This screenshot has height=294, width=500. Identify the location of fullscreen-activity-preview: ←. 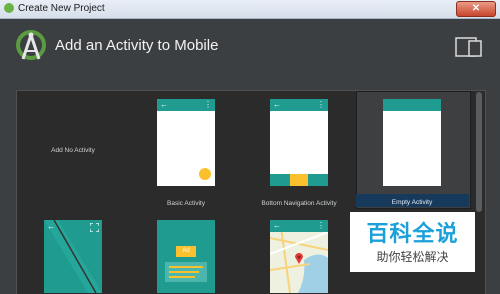
(73, 256).